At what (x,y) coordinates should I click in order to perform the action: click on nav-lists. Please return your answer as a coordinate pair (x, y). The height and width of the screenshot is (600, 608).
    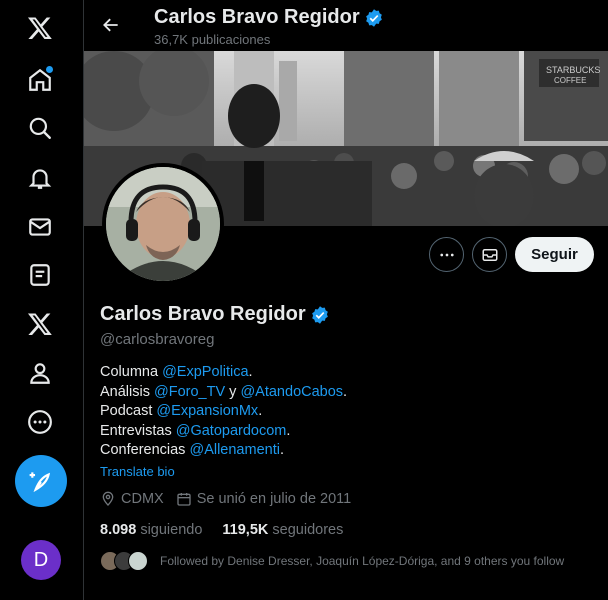
    Looking at the image, I should click on (40, 275).